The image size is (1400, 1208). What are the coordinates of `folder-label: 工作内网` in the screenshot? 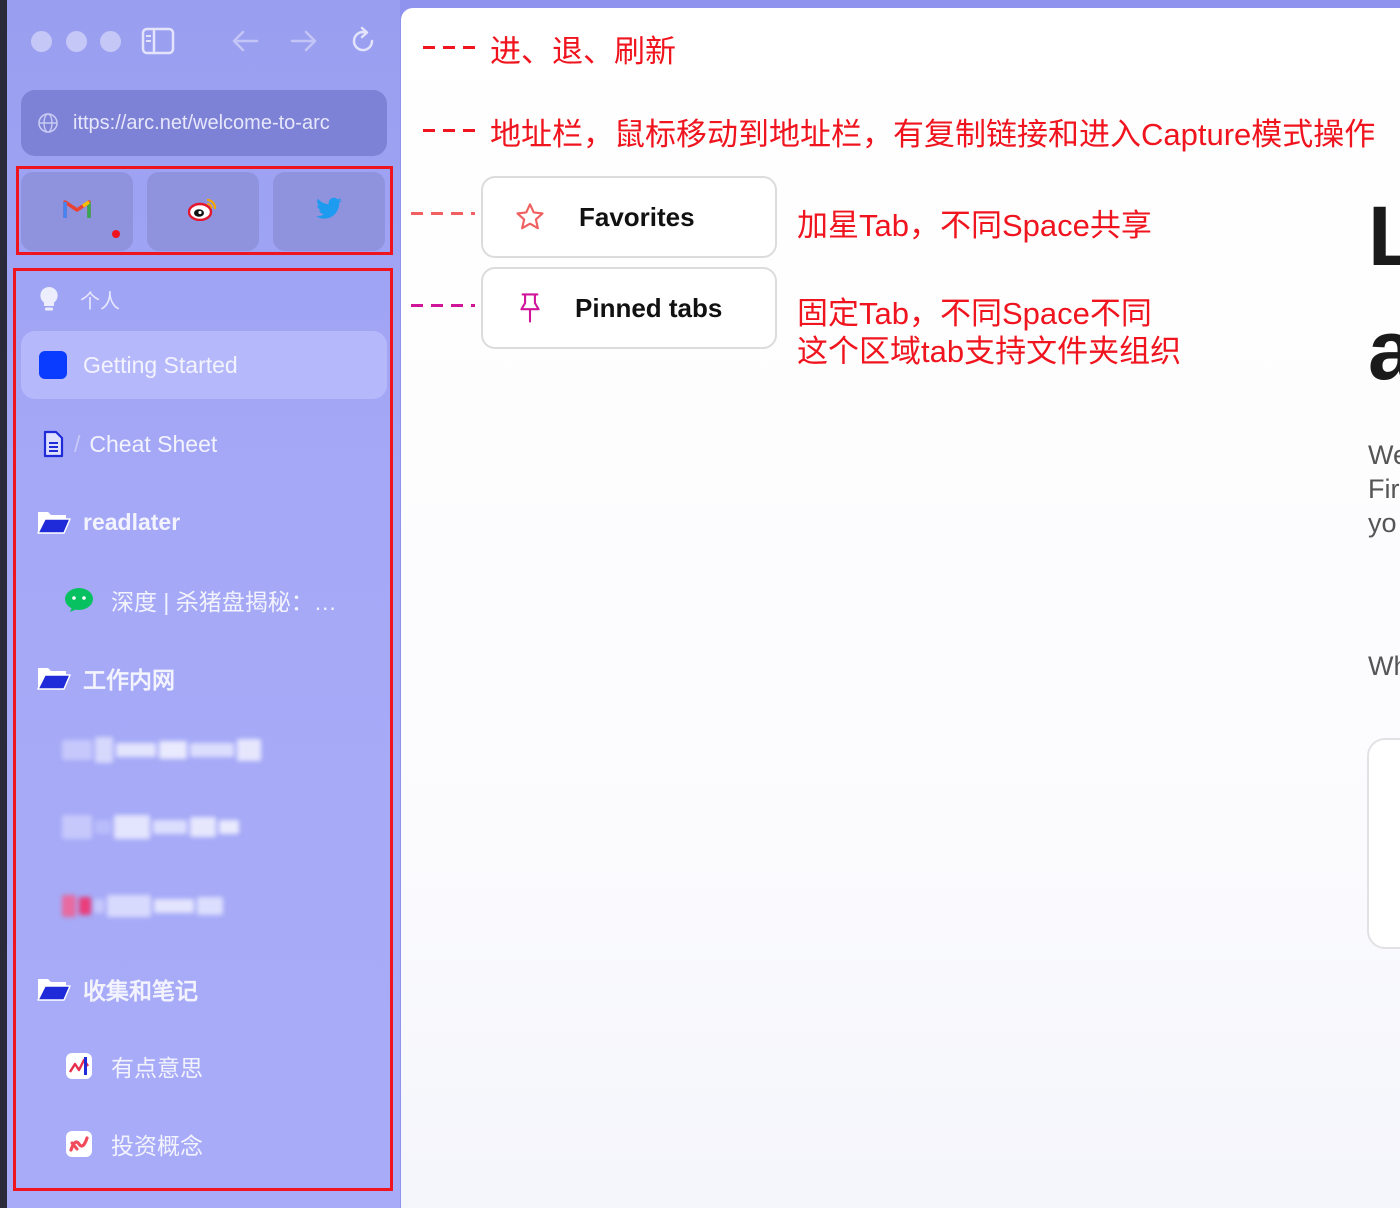 It's located at (129, 680).